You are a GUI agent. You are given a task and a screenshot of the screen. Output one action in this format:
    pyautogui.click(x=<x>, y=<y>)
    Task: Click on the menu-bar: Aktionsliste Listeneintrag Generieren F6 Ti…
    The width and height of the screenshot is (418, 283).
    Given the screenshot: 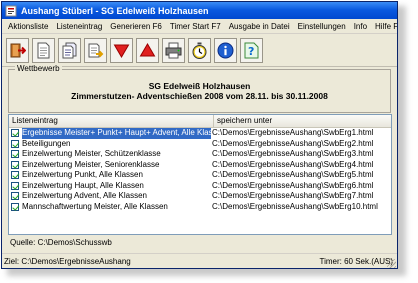 What is the action you would take?
    pyautogui.click(x=199, y=26)
    